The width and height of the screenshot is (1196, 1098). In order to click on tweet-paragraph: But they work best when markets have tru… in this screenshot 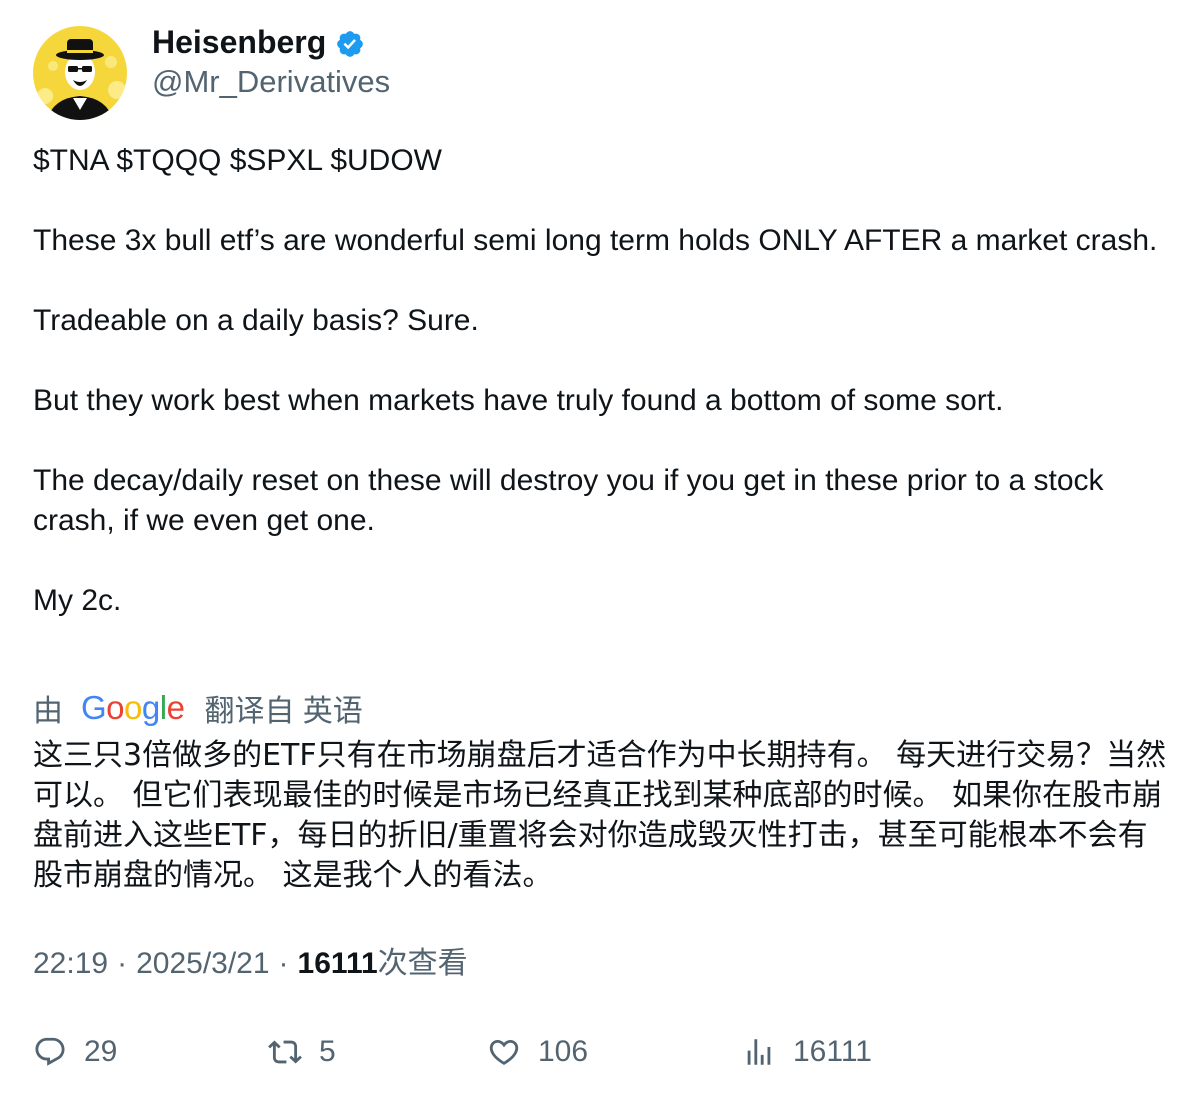, I will do `click(518, 400)`.